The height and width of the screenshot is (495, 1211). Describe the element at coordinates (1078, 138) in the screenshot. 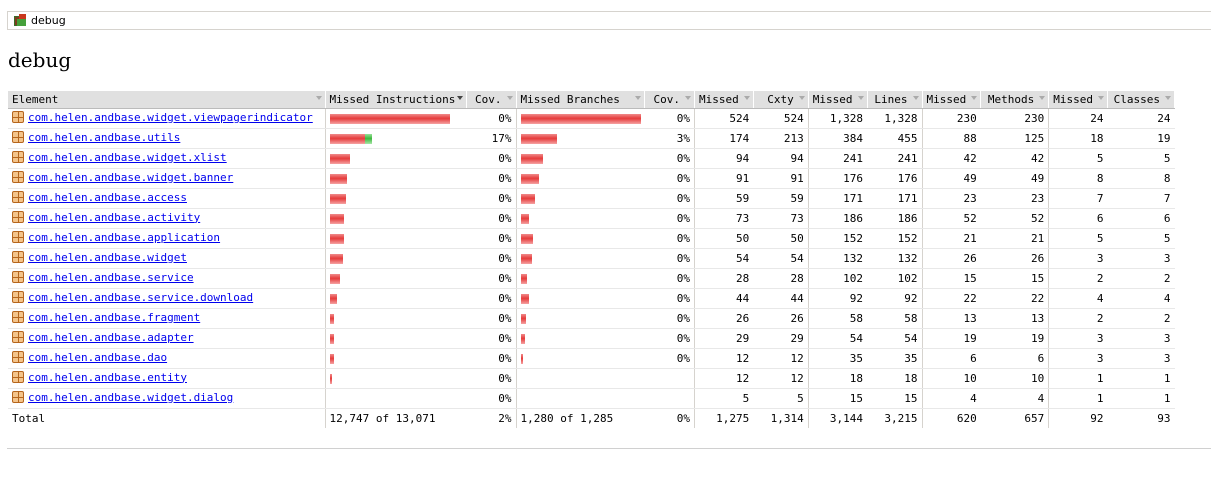

I see `classes-missed: 18` at that location.